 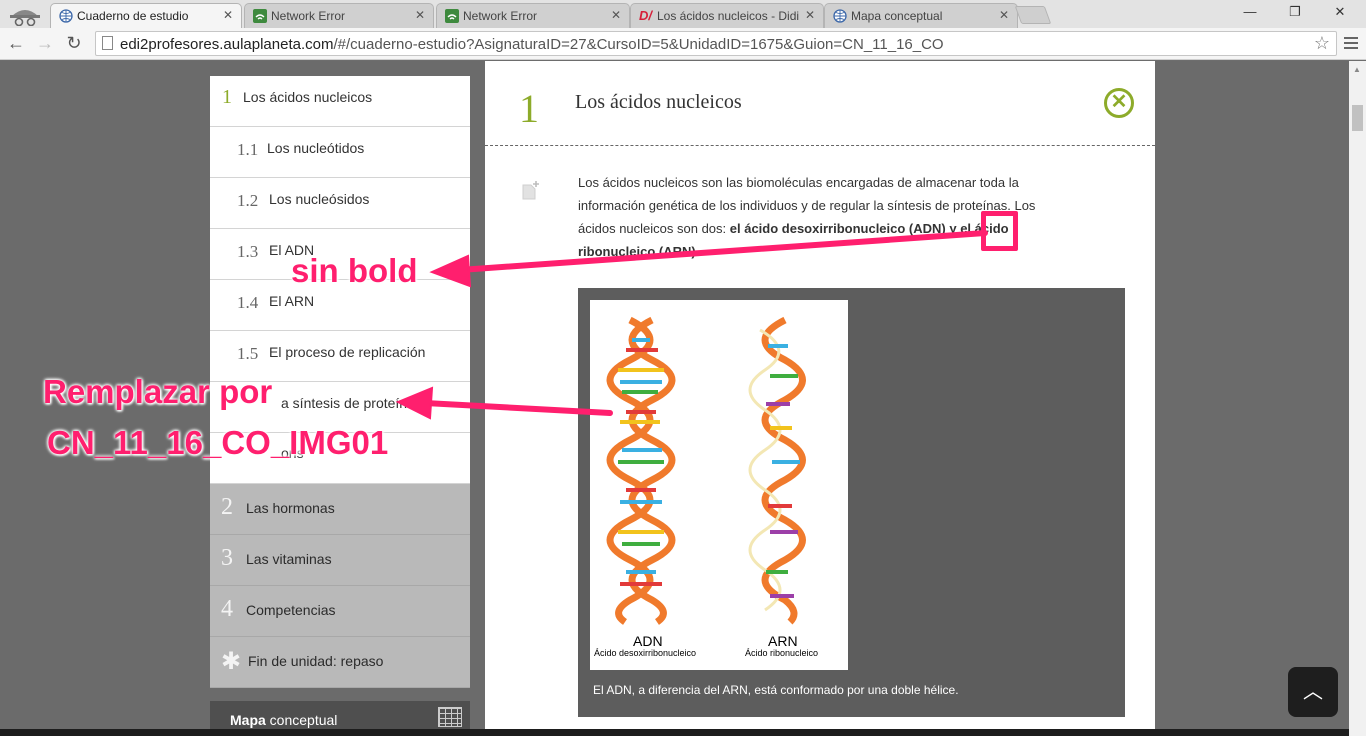 What do you see at coordinates (290, 508) in the screenshot?
I see `section-label: Las hormonas` at bounding box center [290, 508].